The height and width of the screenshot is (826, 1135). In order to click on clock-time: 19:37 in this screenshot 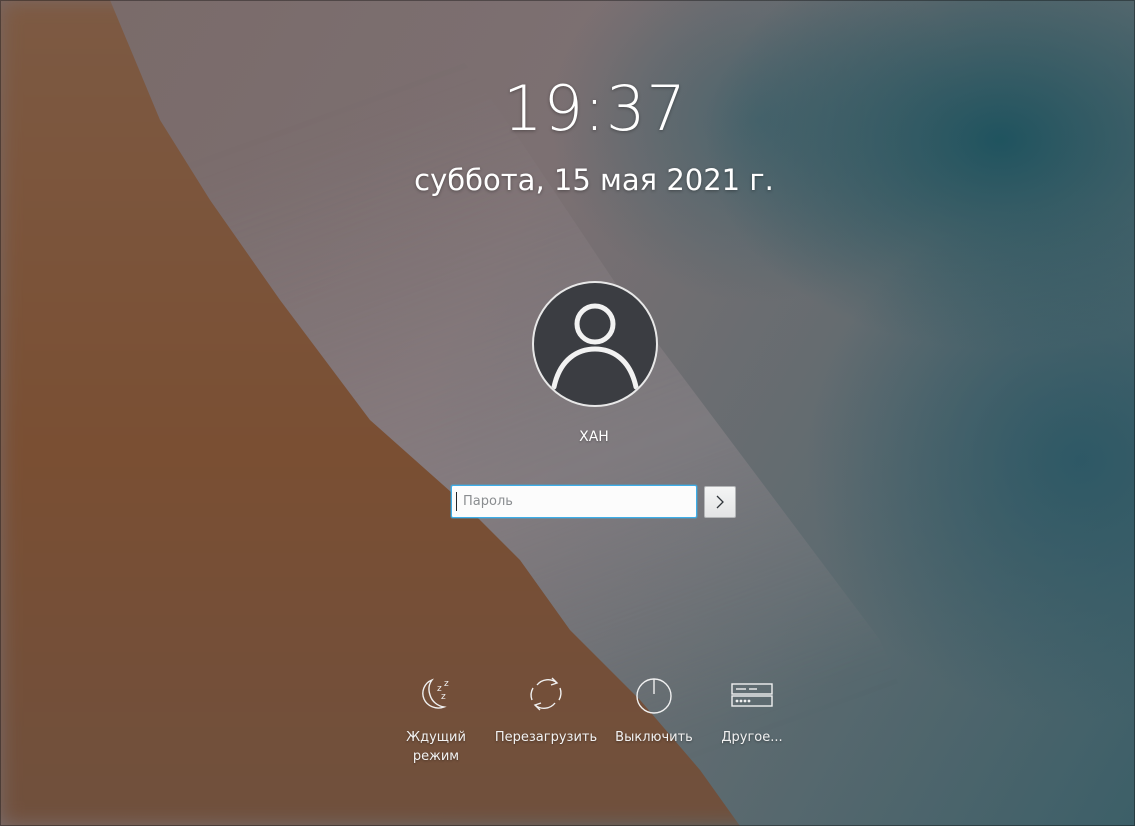, I will do `click(595, 108)`.